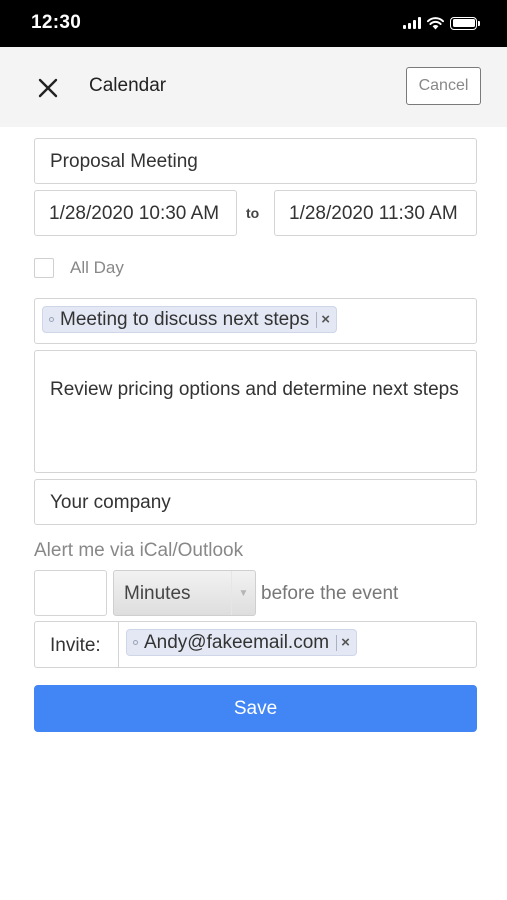 Image resolution: width=507 pixels, height=900 pixels. What do you see at coordinates (253, 23) in the screenshot?
I see `status-bar: 12:30` at bounding box center [253, 23].